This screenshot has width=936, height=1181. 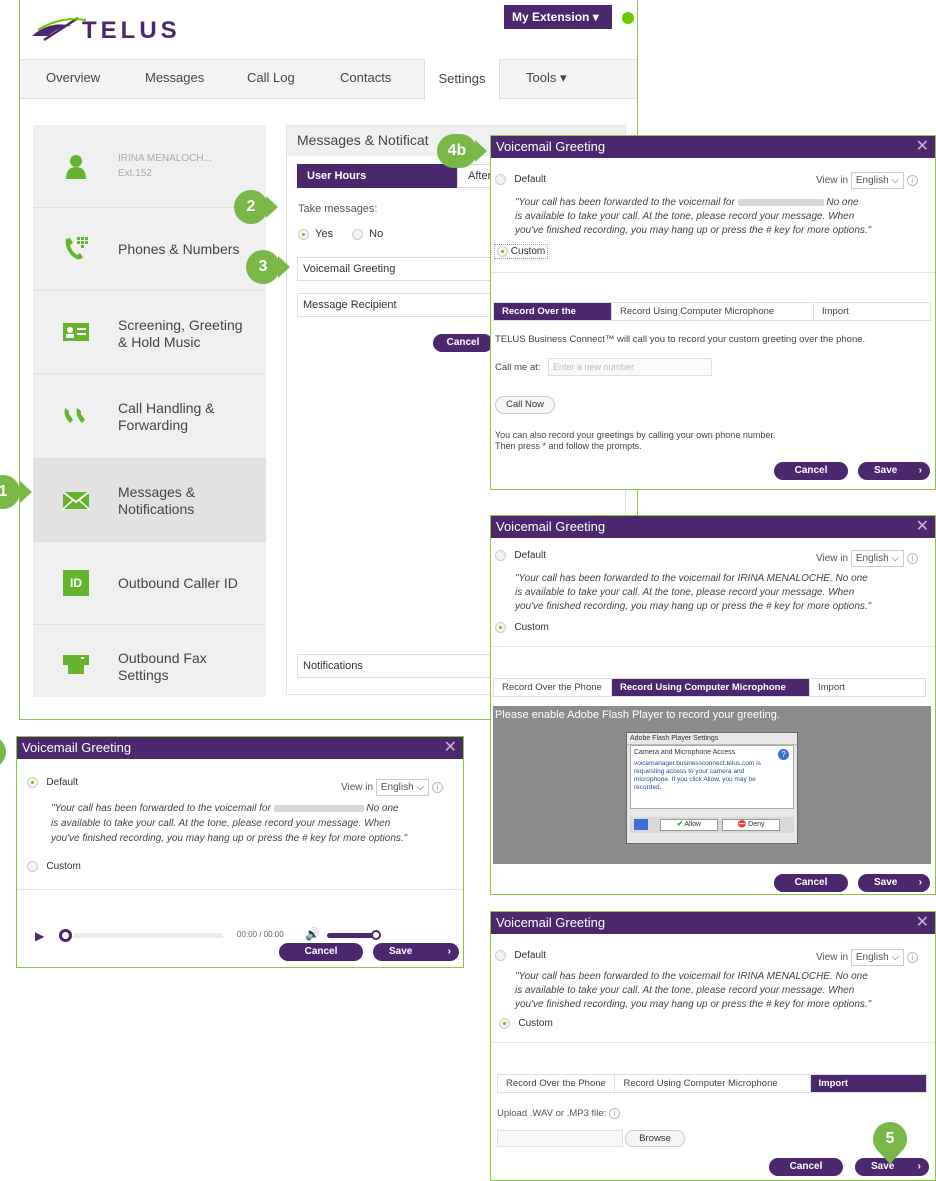 What do you see at coordinates (568, 446) in the screenshot?
I see `phone-note-2: Then press * and follow the prompts.` at bounding box center [568, 446].